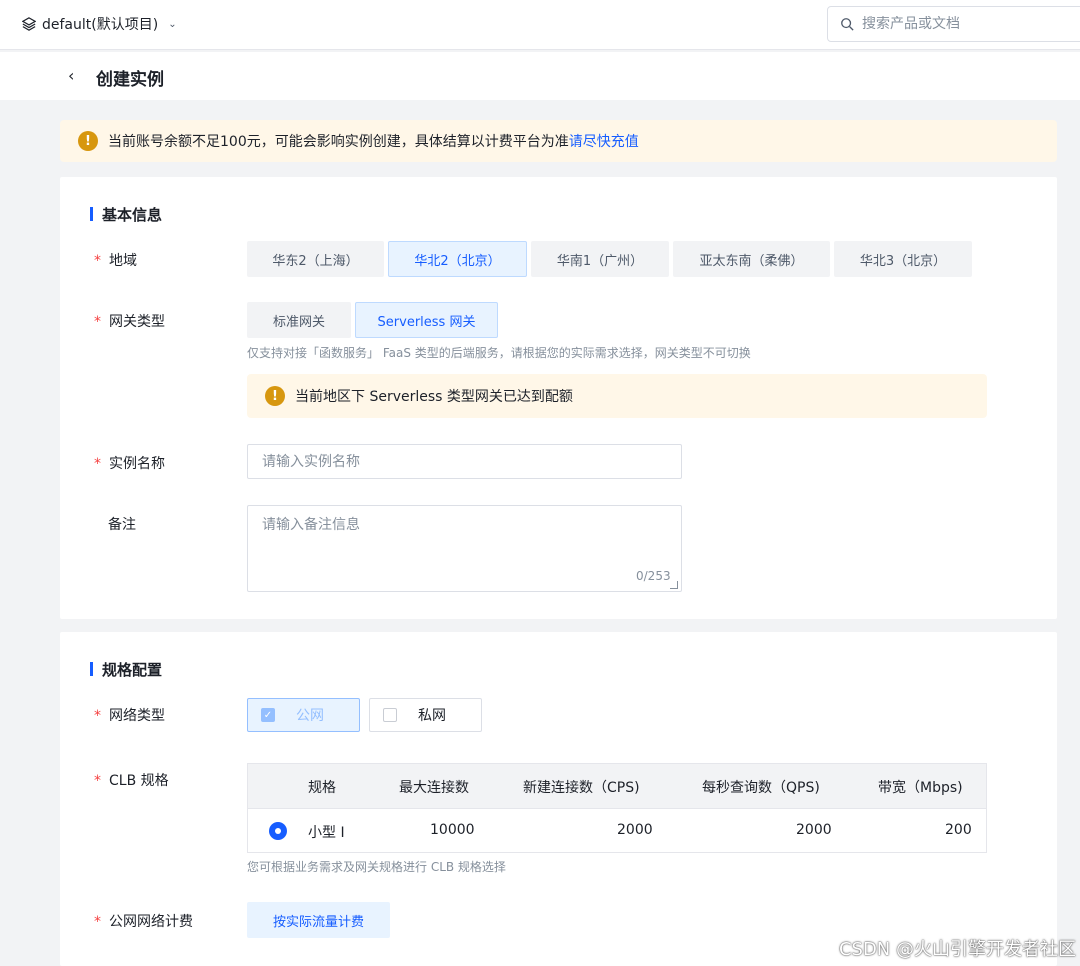  Describe the element at coordinates (920, 788) in the screenshot. I see `column-header: 带宽（Mbps)` at that location.